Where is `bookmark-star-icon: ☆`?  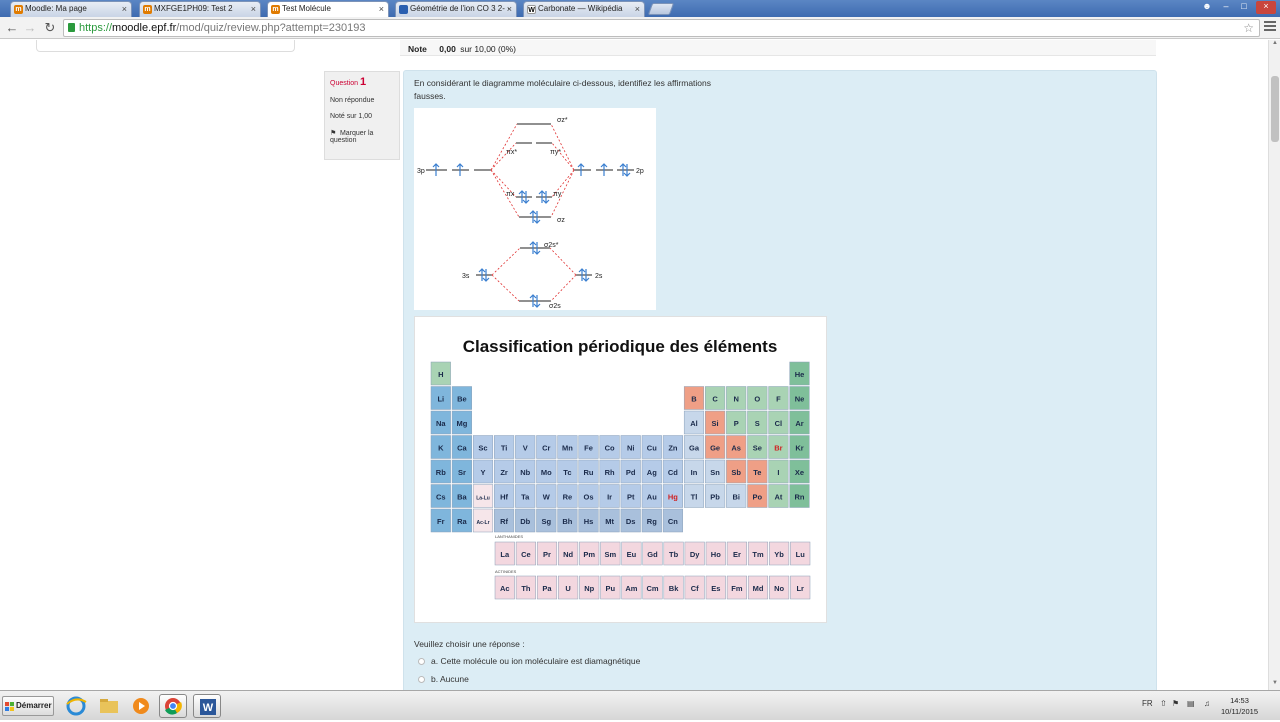 bookmark-star-icon: ☆ is located at coordinates (1248, 28).